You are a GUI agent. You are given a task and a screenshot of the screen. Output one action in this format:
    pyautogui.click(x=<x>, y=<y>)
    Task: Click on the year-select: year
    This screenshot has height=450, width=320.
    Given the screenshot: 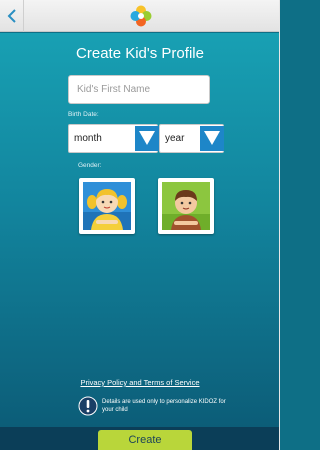 What is the action you would take?
    pyautogui.click(x=191, y=138)
    